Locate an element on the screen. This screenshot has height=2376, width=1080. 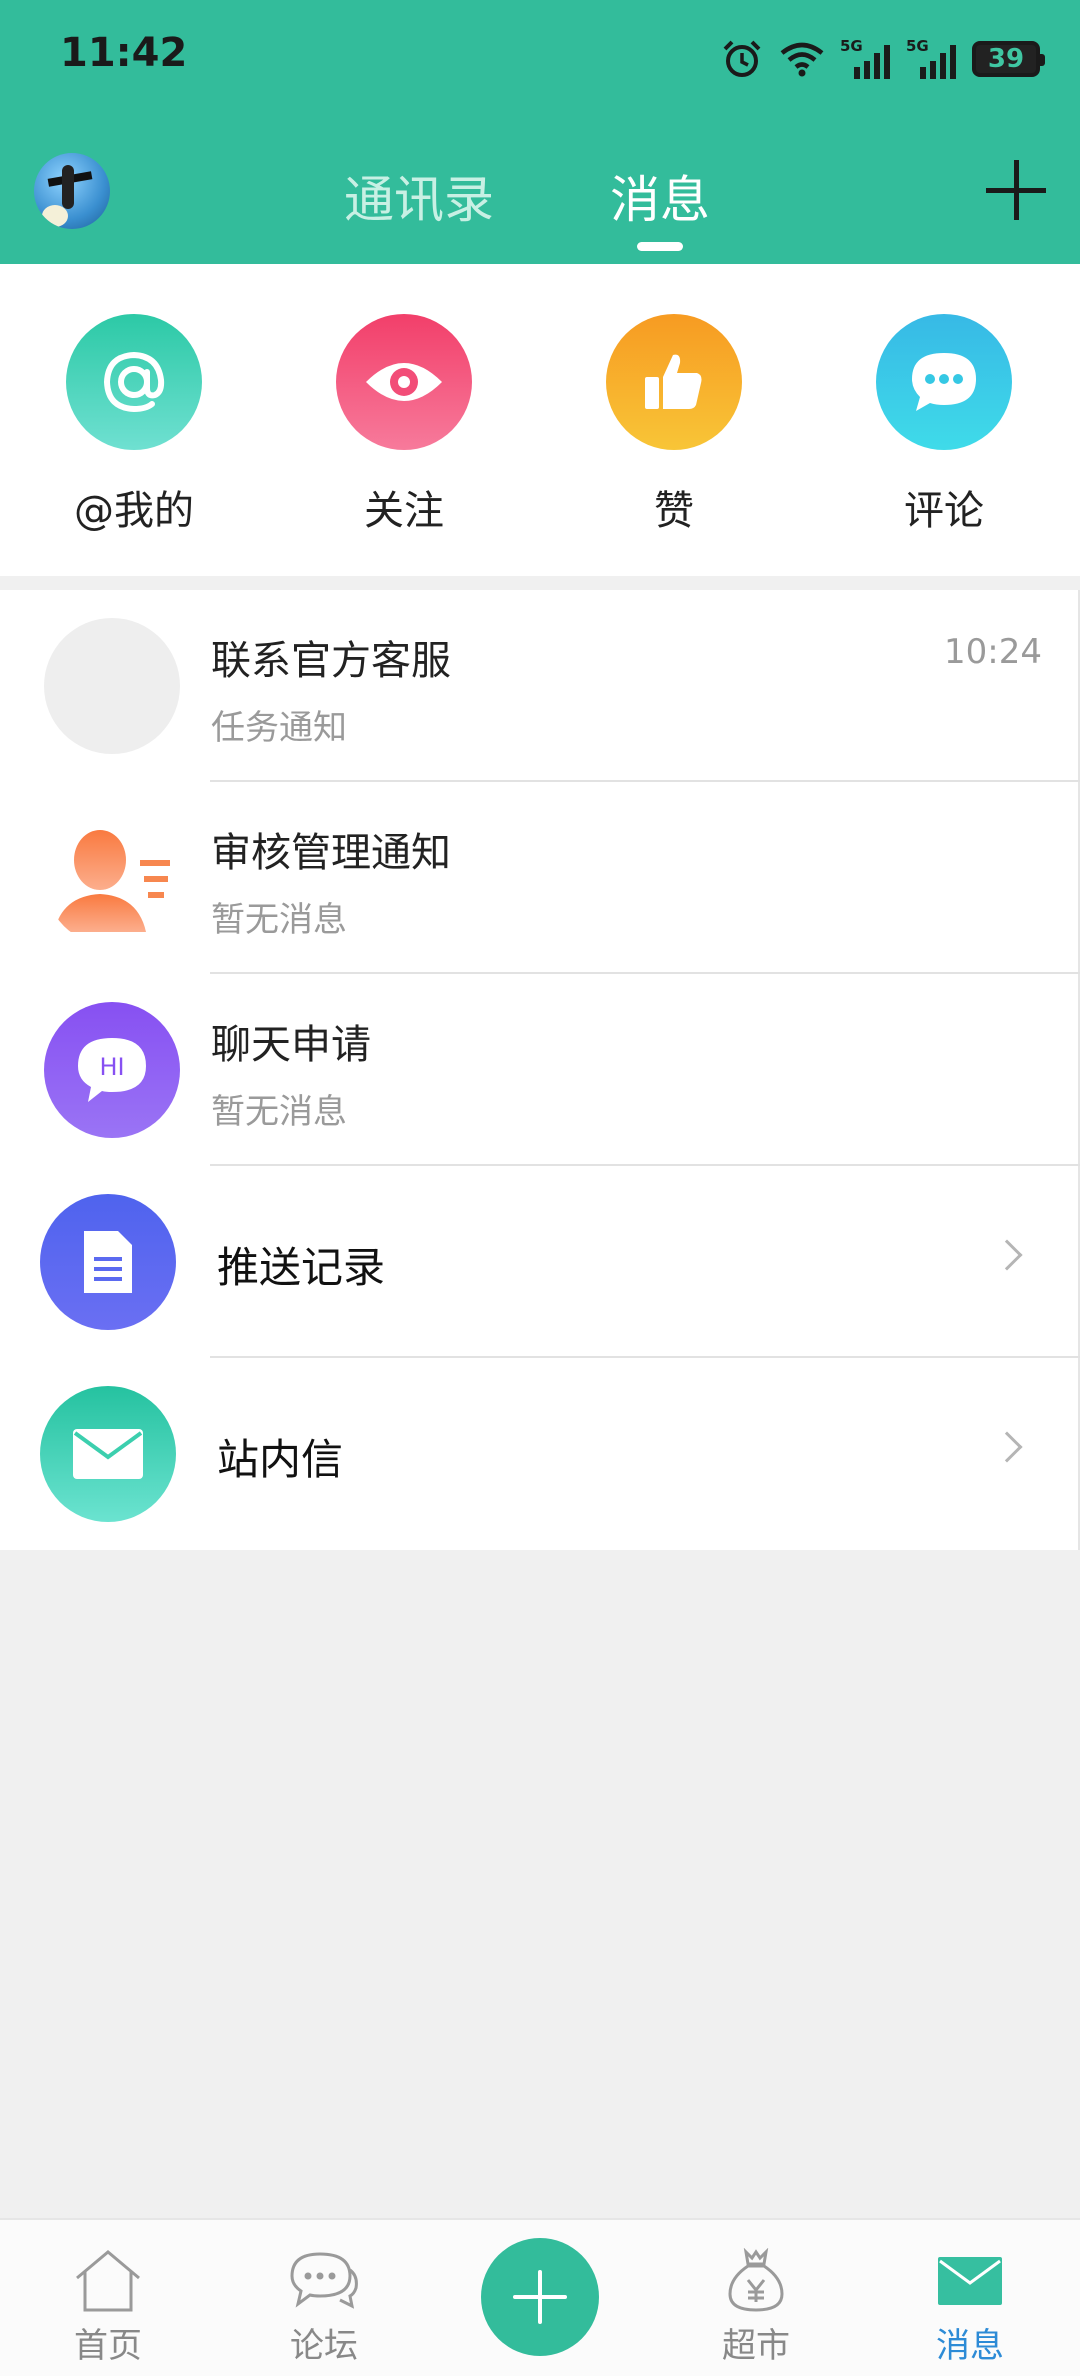
nav-market: 超市 is located at coordinates (756, 2306).